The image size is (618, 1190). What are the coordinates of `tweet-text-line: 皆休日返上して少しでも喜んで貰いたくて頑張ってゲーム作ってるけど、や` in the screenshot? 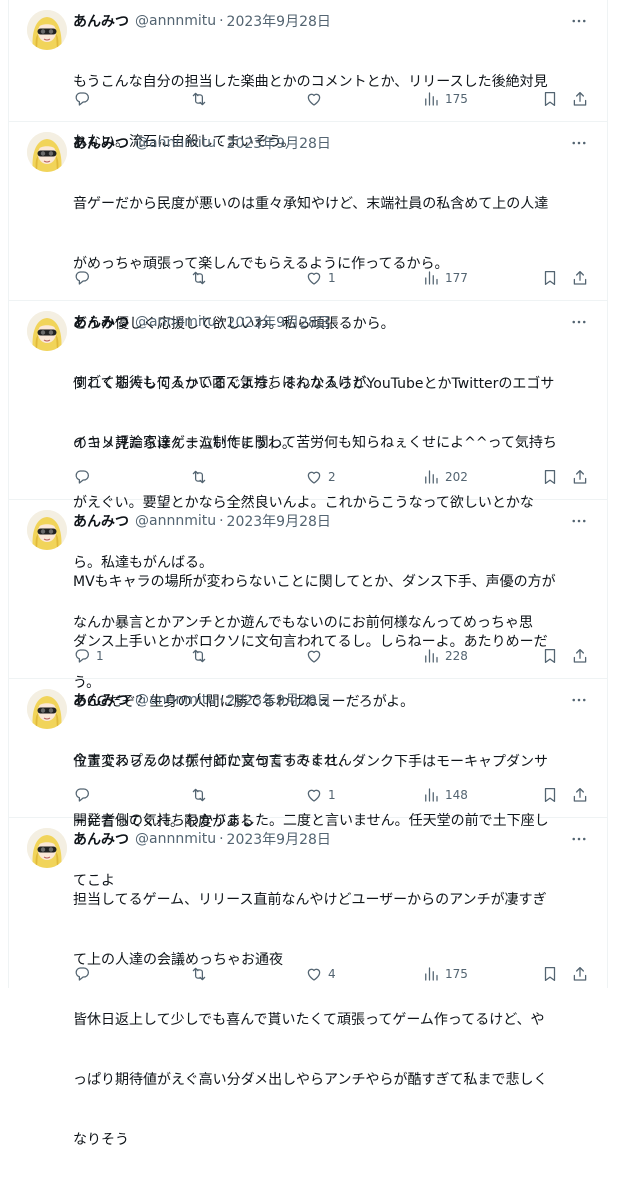 It's located at (309, 1020).